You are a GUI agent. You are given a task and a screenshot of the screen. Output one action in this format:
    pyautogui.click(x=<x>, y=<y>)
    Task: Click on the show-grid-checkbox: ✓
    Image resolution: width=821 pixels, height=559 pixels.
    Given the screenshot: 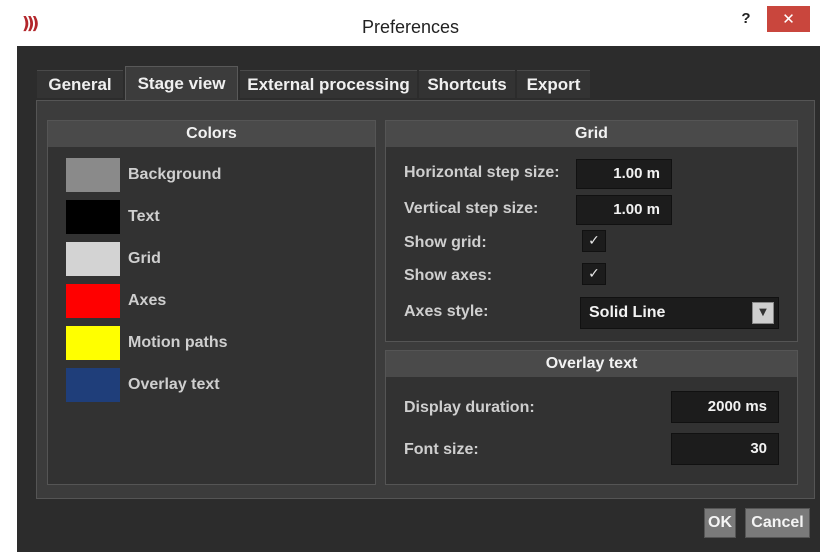 What is the action you would take?
    pyautogui.click(x=594, y=241)
    